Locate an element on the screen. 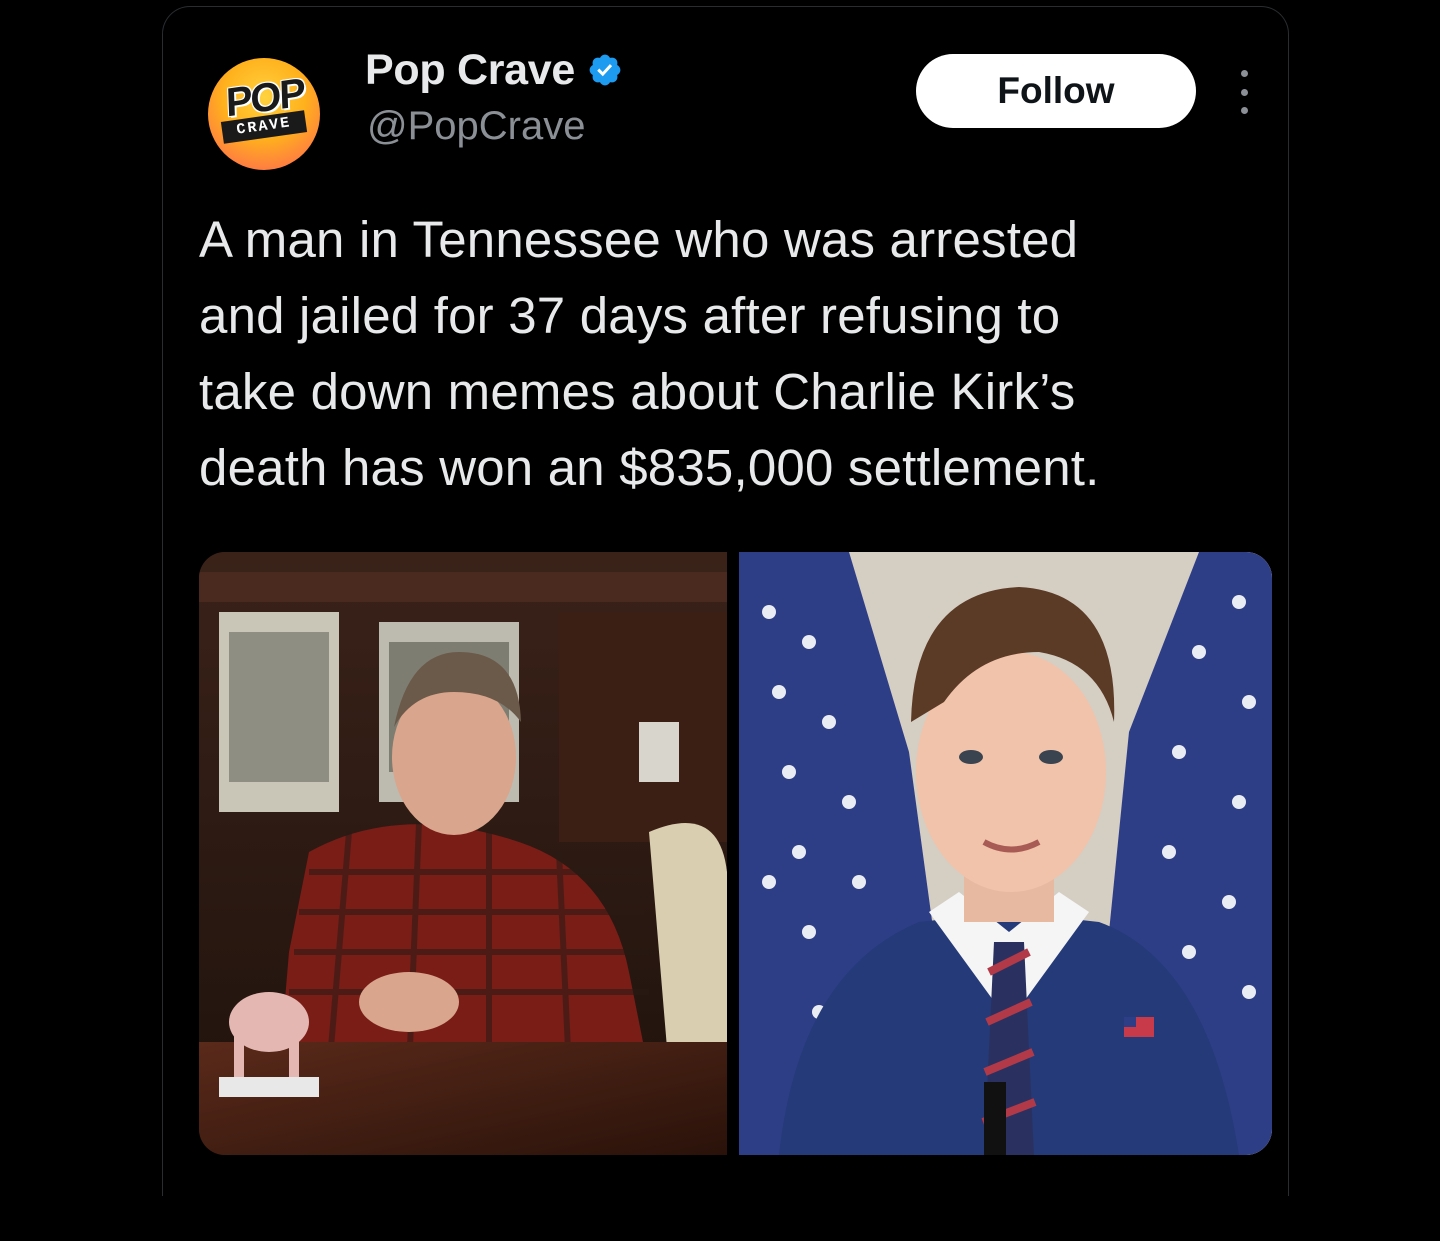  post-text-line: death has won an $835,000 settlement. is located at coordinates (649, 467).